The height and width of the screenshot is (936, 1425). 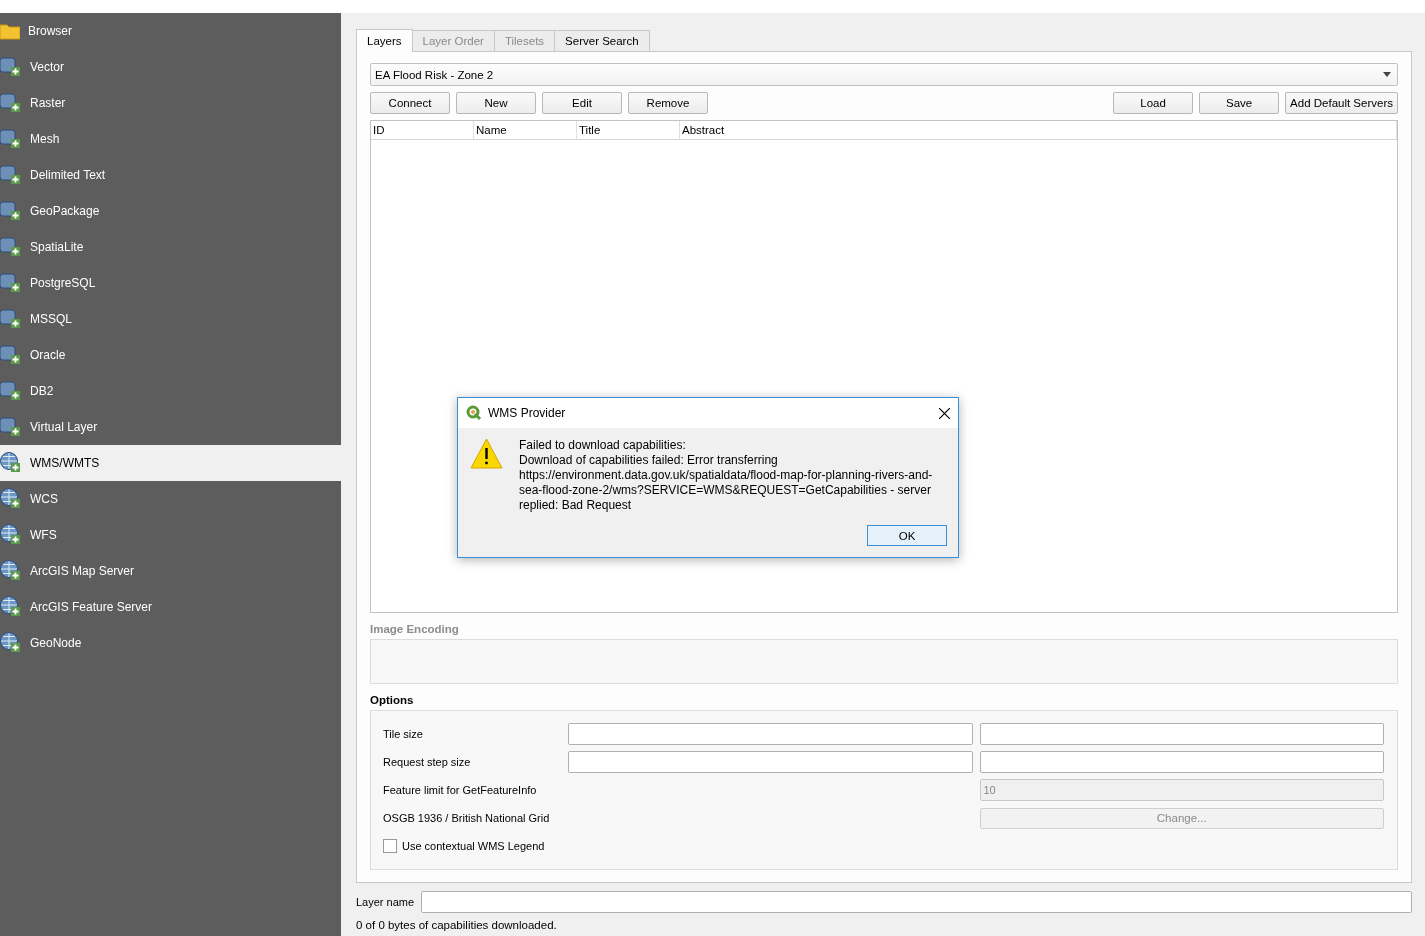 I want to click on app-logo-icon, so click(x=474, y=413).